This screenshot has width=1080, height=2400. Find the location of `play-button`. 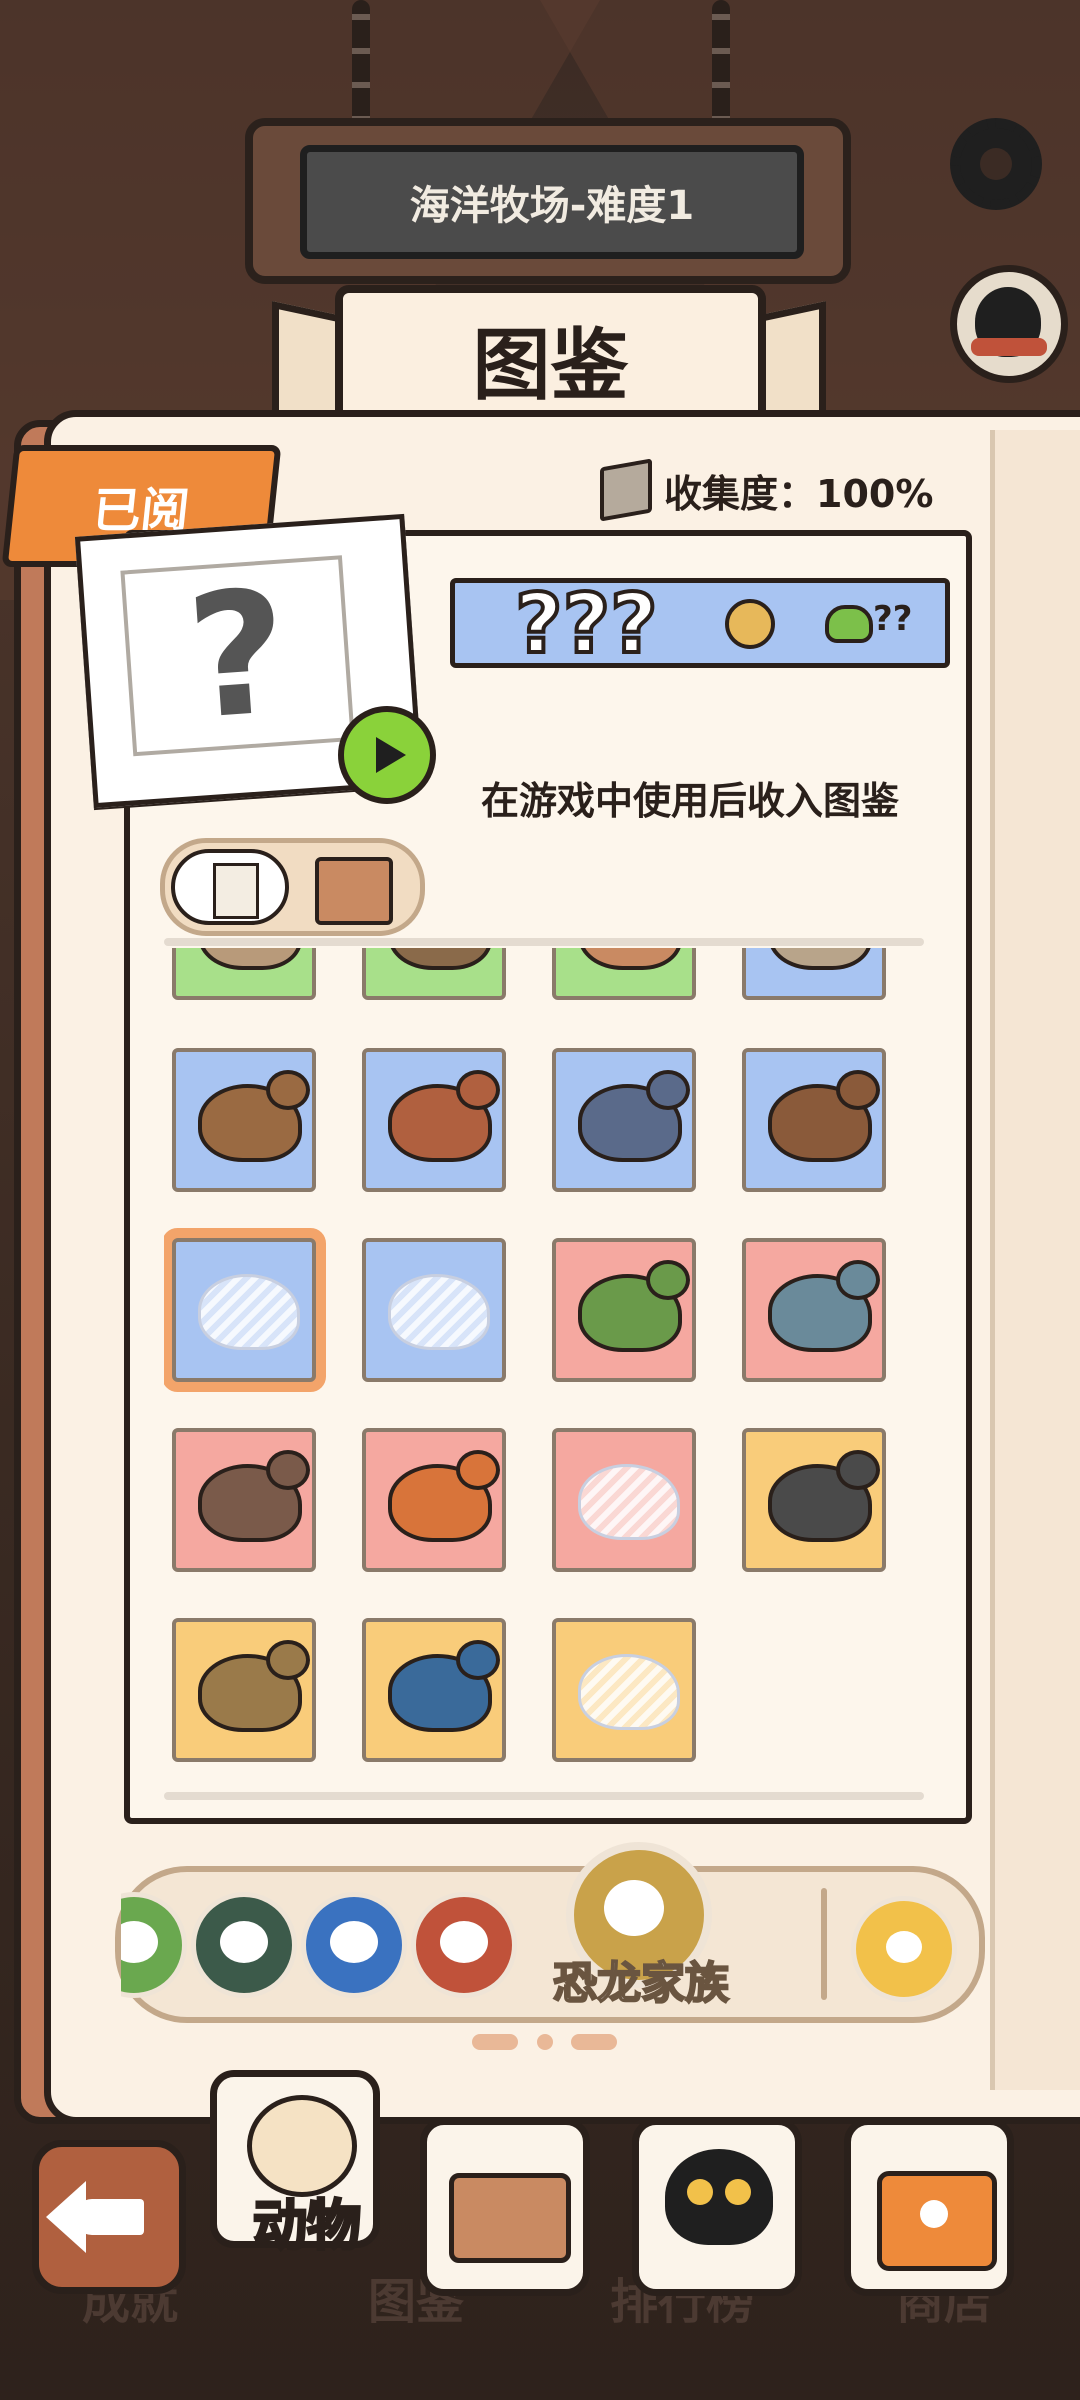

play-button is located at coordinates (387, 755).